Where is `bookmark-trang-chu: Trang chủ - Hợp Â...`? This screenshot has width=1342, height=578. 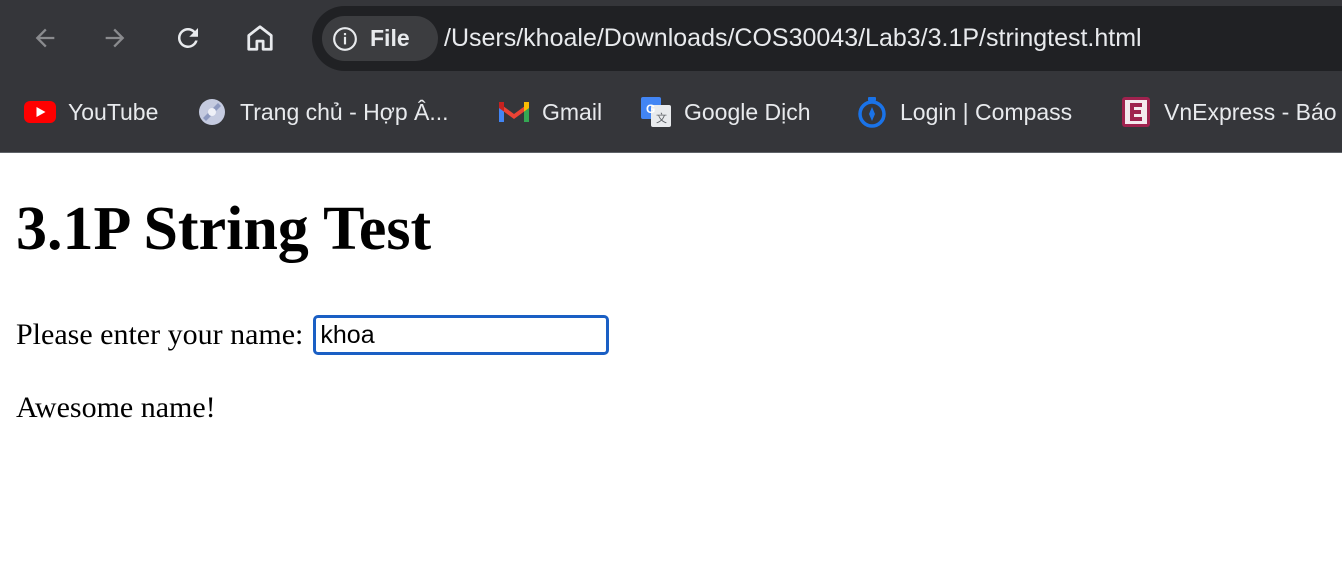 bookmark-trang-chu: Trang chủ - Hợp Â... is located at coordinates (322, 112).